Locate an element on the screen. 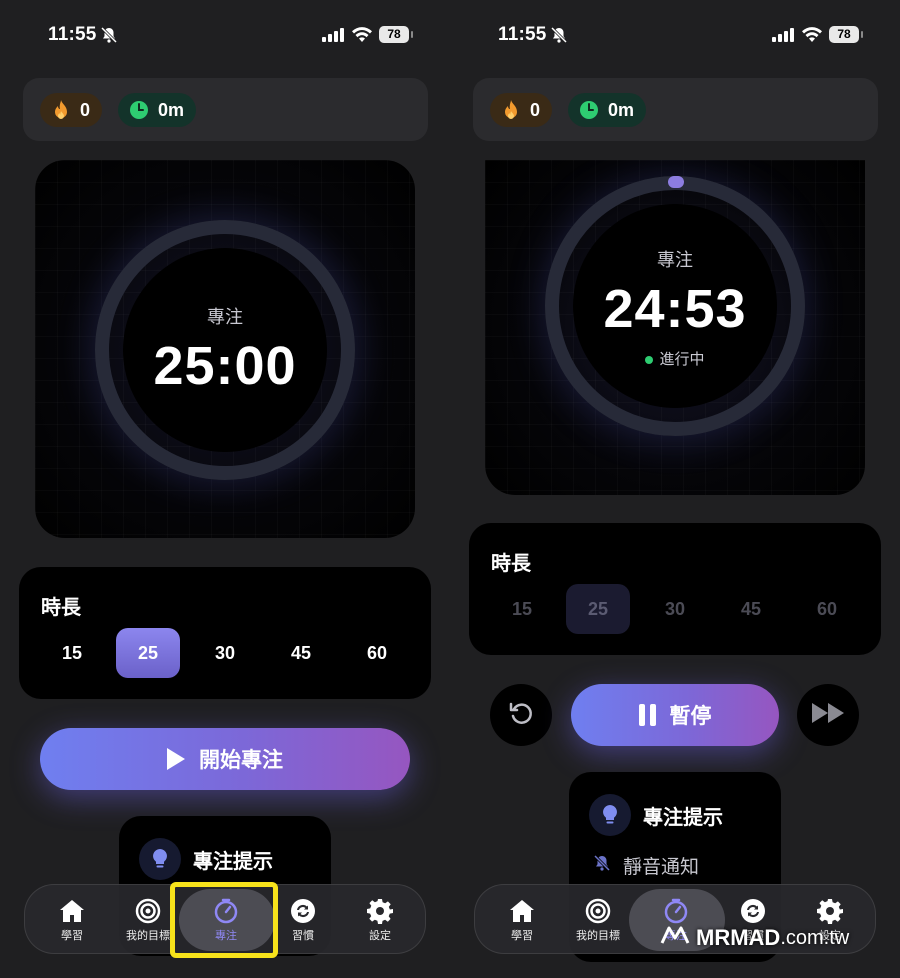 Image resolution: width=900 pixels, height=978 pixels. focus-tab-highlight-box is located at coordinates (224, 920).